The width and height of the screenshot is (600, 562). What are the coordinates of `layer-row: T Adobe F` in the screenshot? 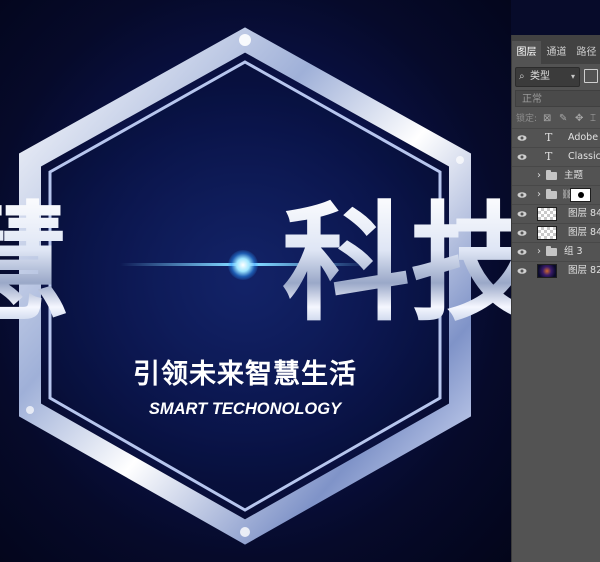 It's located at (556, 137).